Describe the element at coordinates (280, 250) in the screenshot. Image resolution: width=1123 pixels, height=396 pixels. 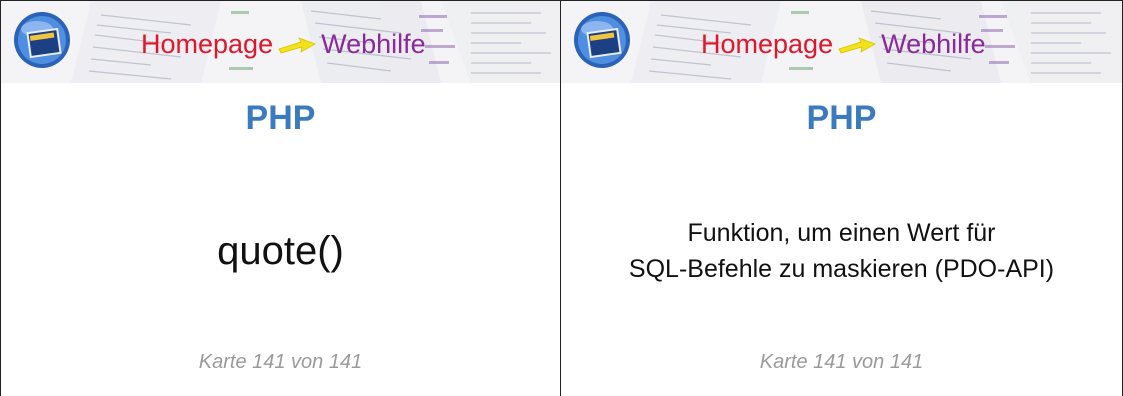
I see `card-term: quote()` at that location.